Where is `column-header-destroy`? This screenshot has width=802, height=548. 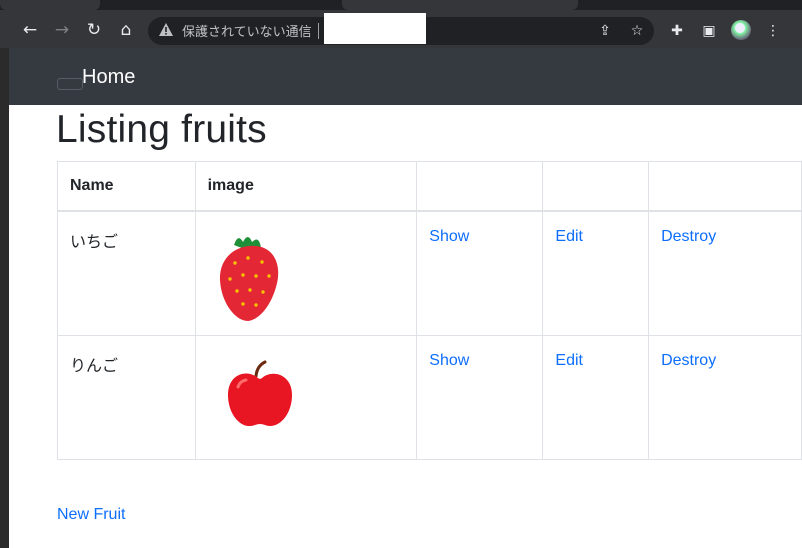 column-header-destroy is located at coordinates (725, 186).